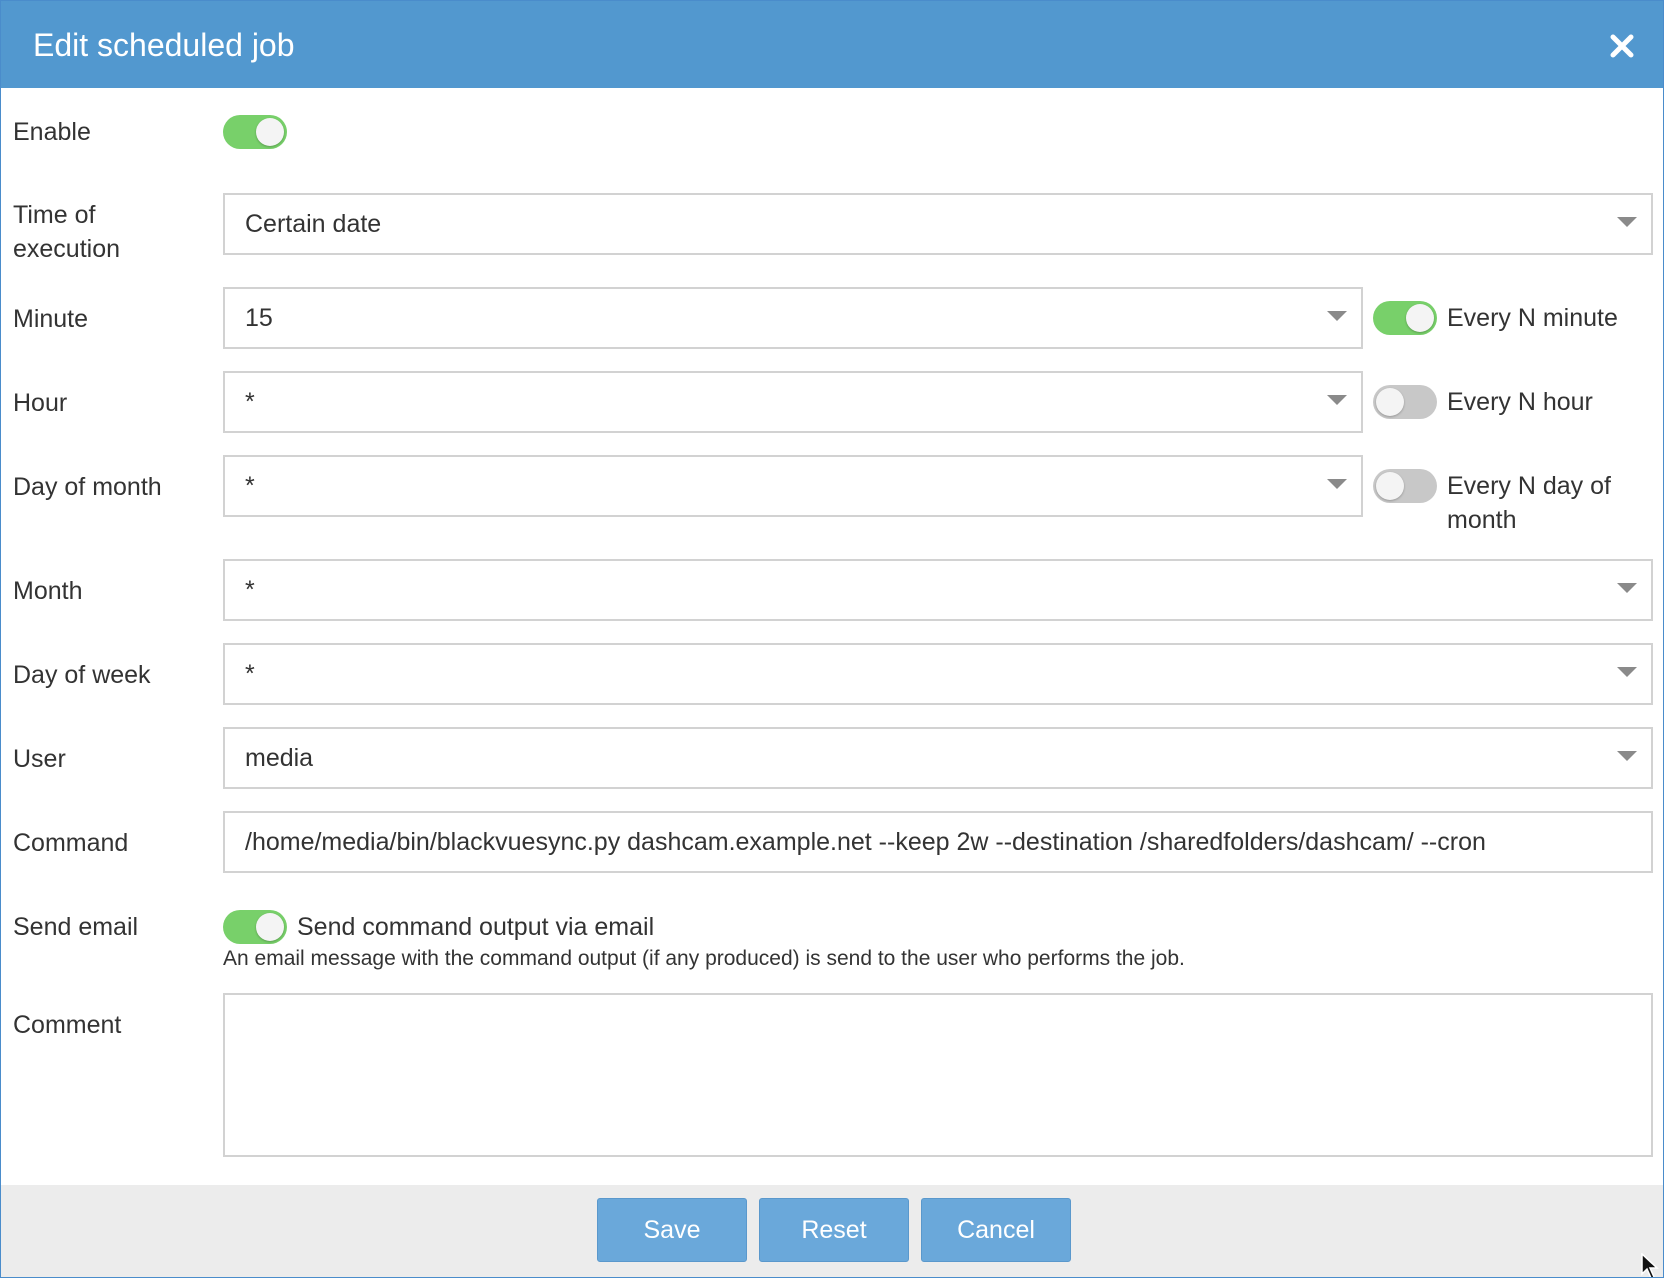  What do you see at coordinates (87, 487) in the screenshot?
I see `day-of-month-label: Day of month` at bounding box center [87, 487].